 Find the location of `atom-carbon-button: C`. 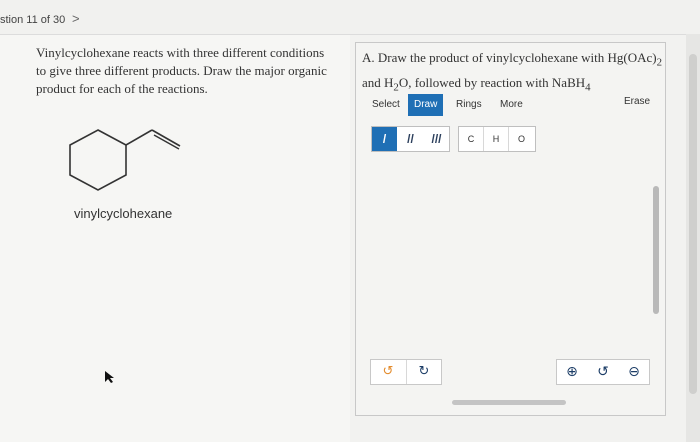

atom-carbon-button: C is located at coordinates (471, 139).